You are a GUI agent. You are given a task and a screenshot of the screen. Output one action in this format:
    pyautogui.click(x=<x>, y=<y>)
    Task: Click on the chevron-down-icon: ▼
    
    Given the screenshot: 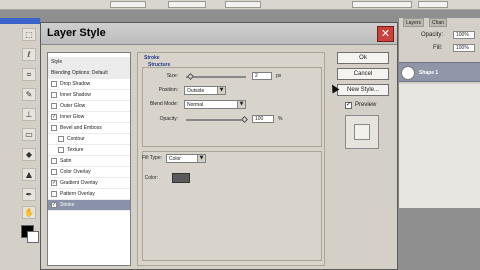 What is the action you would take?
    pyautogui.click(x=221, y=90)
    